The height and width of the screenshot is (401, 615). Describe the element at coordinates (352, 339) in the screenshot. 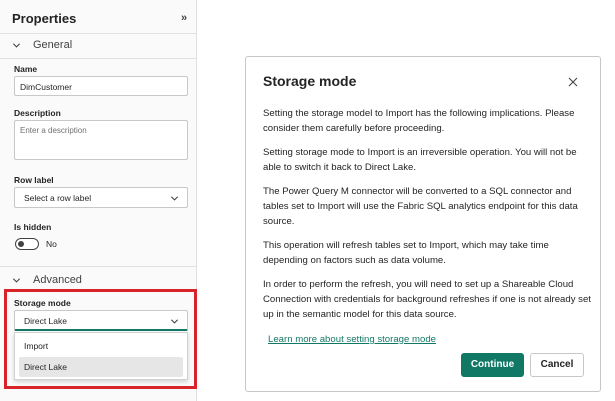

I see `learn-more-link: Learn more about setting storage mode` at that location.